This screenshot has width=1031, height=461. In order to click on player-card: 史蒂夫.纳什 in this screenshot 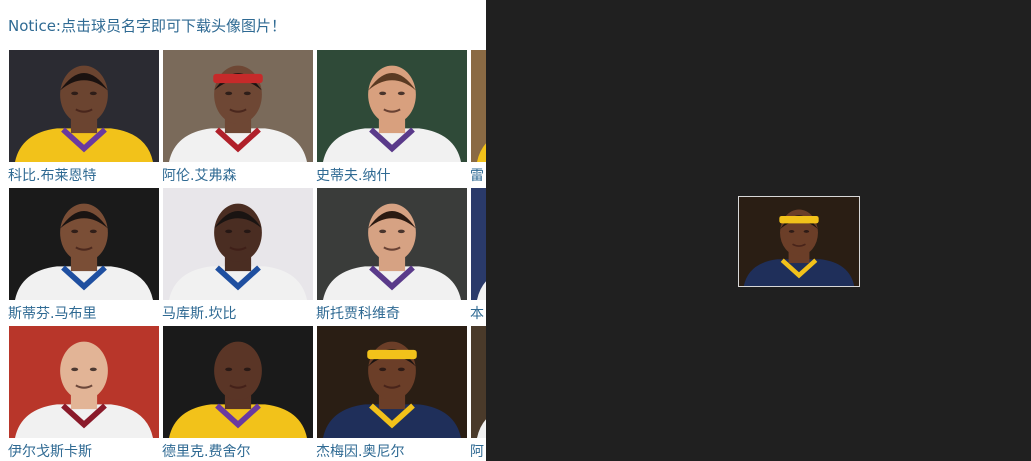, I will do `click(392, 118)`.